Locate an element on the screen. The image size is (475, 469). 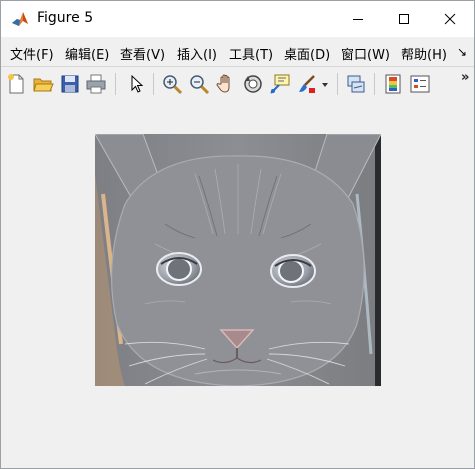
menu-insert: 插入(I) is located at coordinates (197, 53).